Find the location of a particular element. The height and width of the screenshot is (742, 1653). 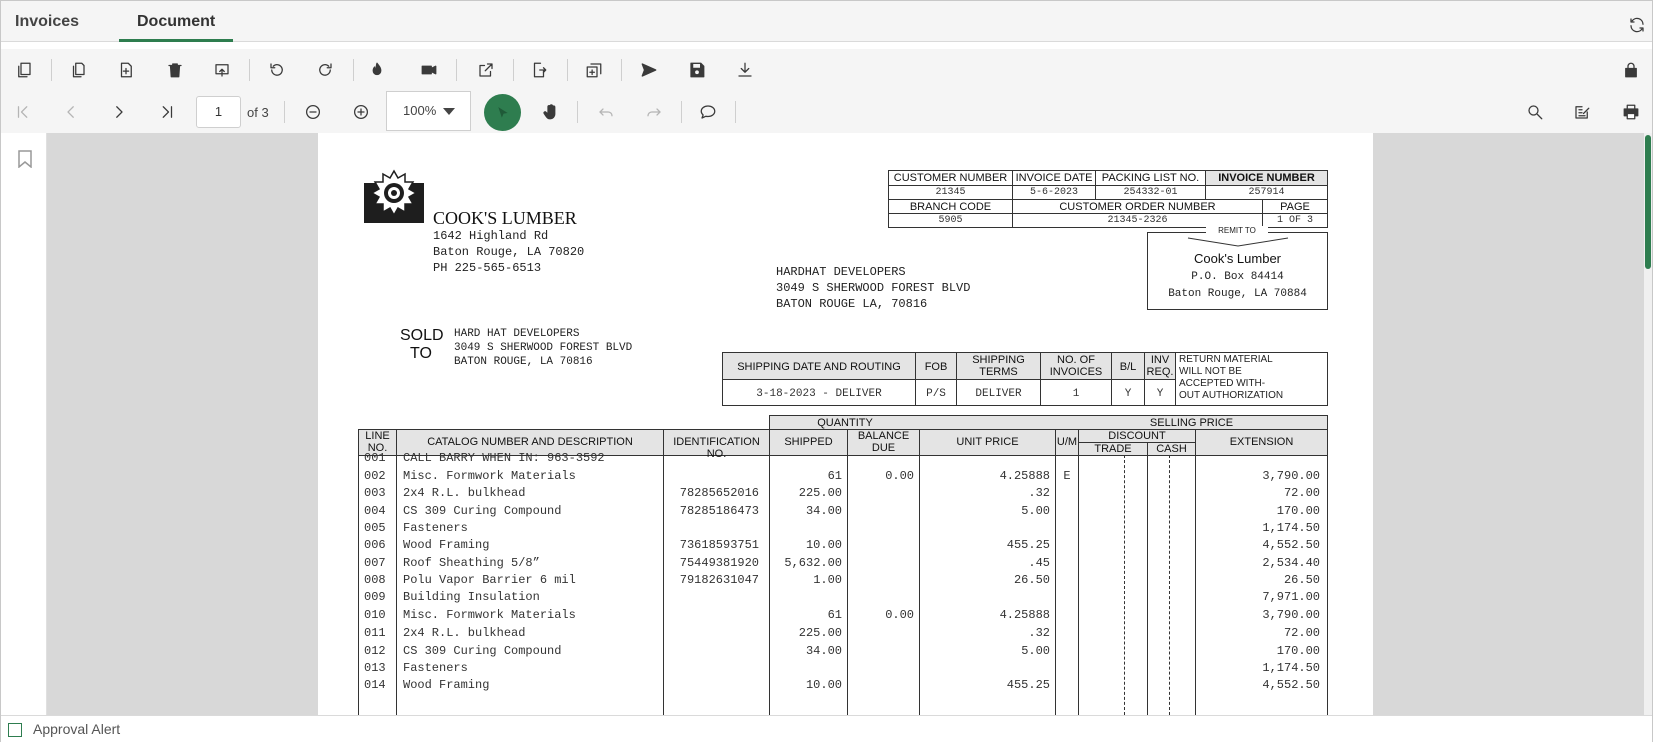

line-unit: 4.25888 is located at coordinates (1024, 615).